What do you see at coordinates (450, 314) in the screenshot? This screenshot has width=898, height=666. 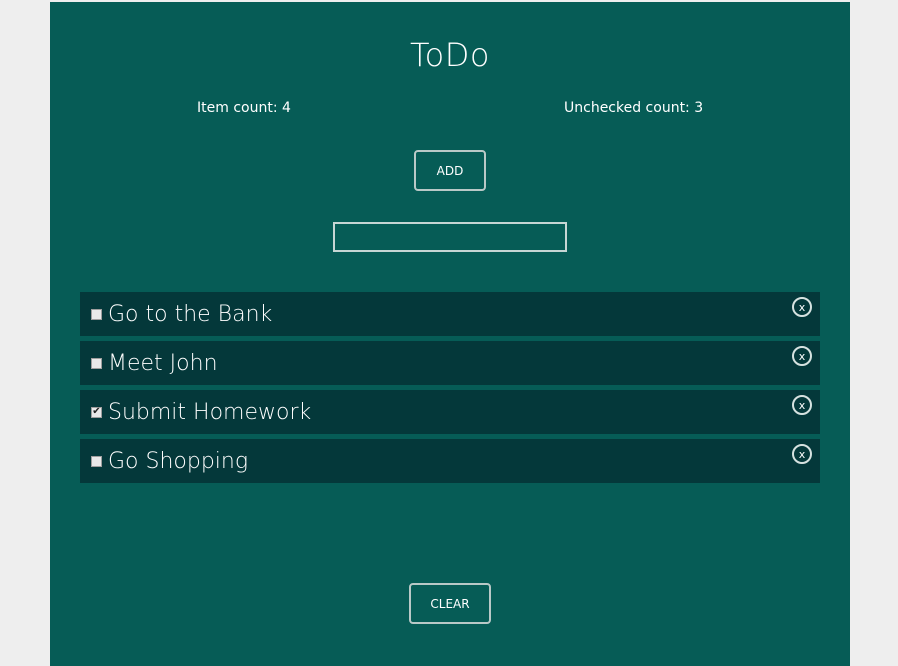 I see `todo-item: Go to the Bank x` at bounding box center [450, 314].